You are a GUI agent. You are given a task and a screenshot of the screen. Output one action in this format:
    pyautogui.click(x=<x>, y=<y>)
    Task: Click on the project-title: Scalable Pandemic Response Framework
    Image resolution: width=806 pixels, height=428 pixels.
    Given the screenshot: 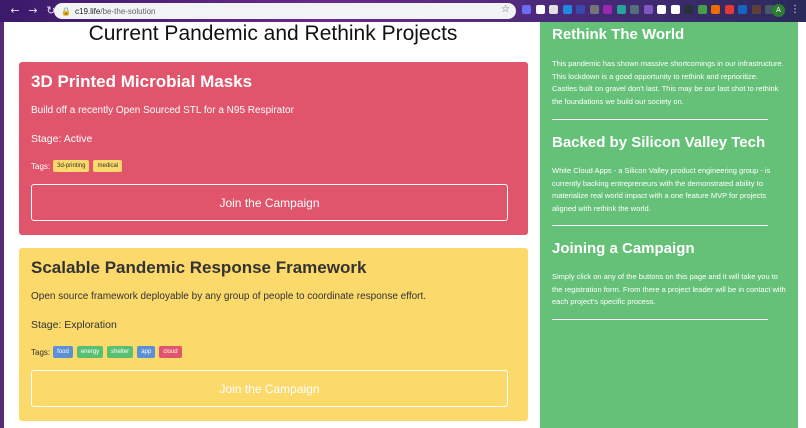 What is the action you would take?
    pyautogui.click(x=199, y=267)
    